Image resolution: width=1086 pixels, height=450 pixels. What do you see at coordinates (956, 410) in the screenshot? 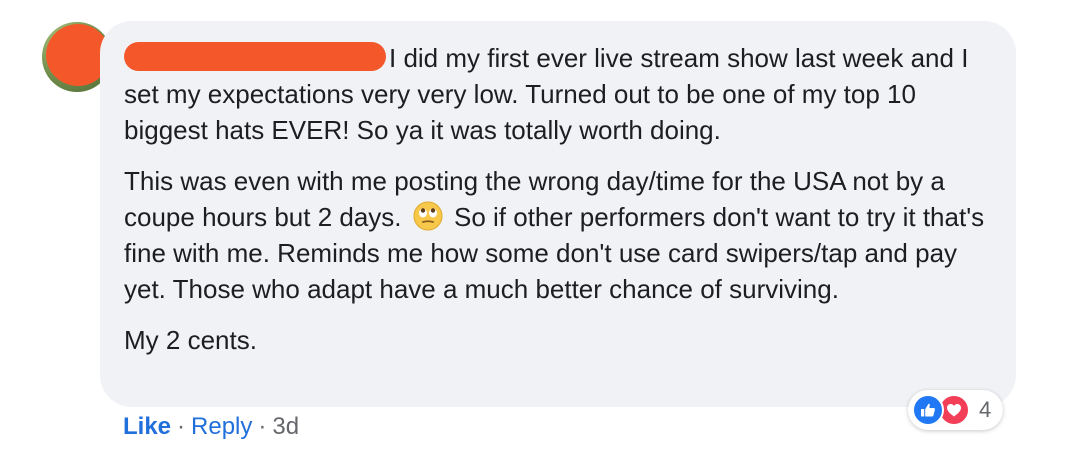
I see `reactions-summary: 4` at bounding box center [956, 410].